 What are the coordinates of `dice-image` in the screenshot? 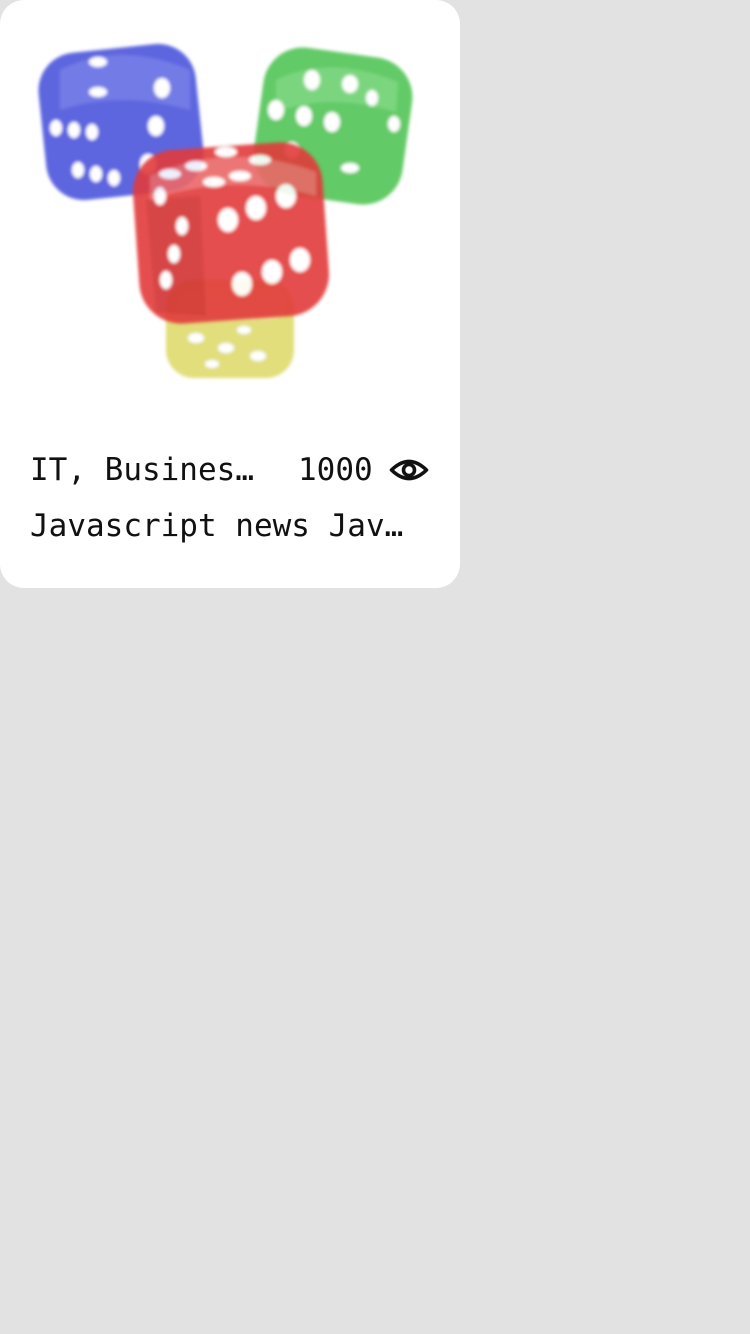 It's located at (225, 210).